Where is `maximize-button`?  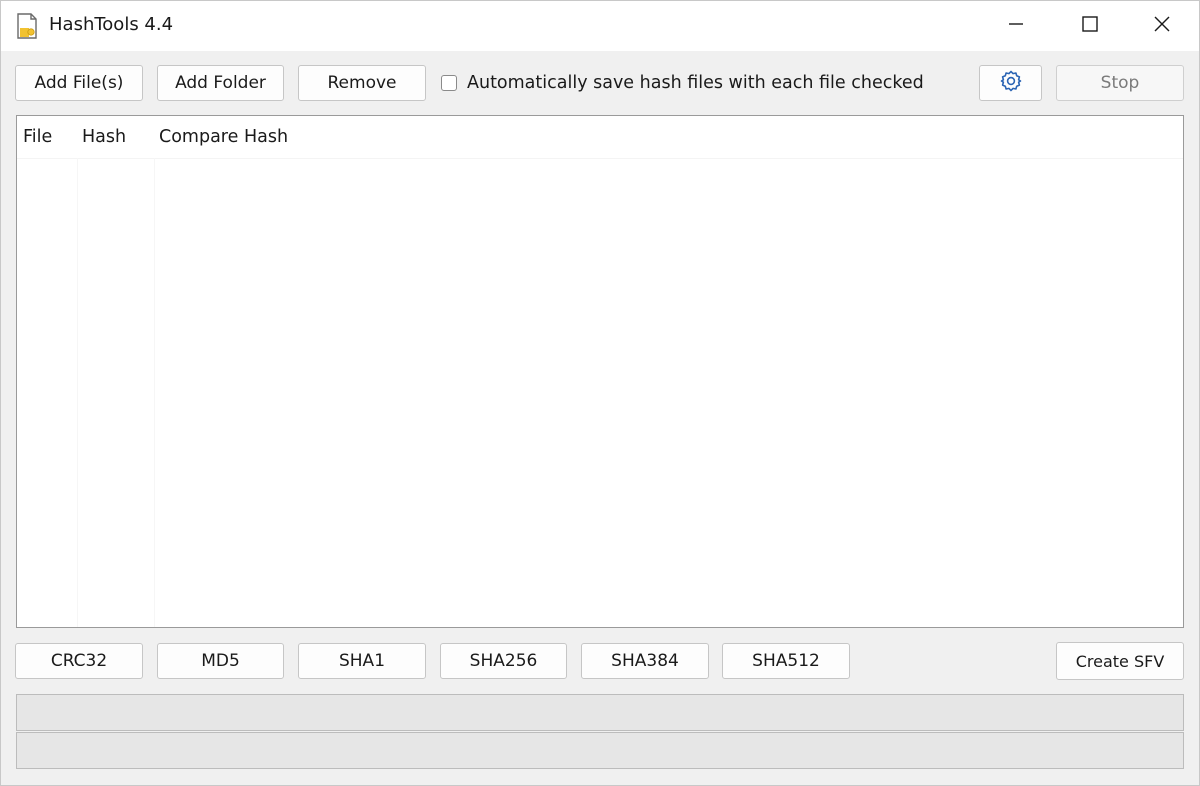 maximize-button is located at coordinates (1090, 26).